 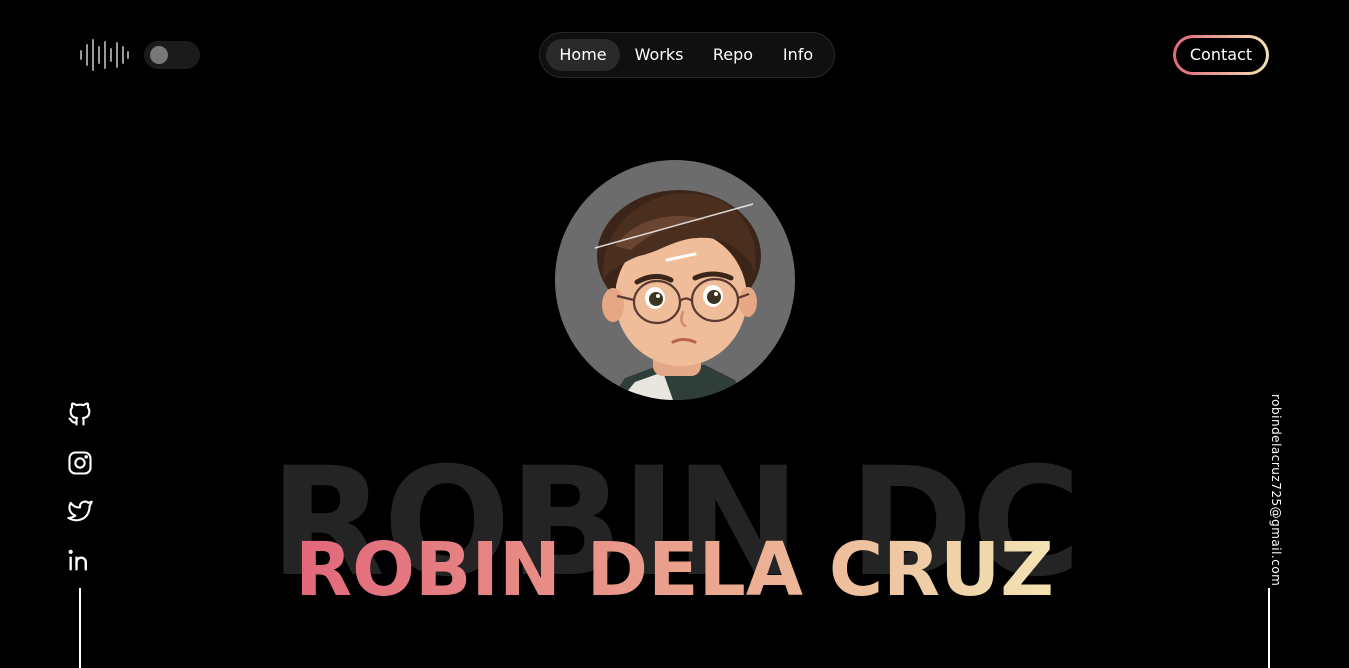 I want to click on contact-button-label: Contact, so click(x=1221, y=55).